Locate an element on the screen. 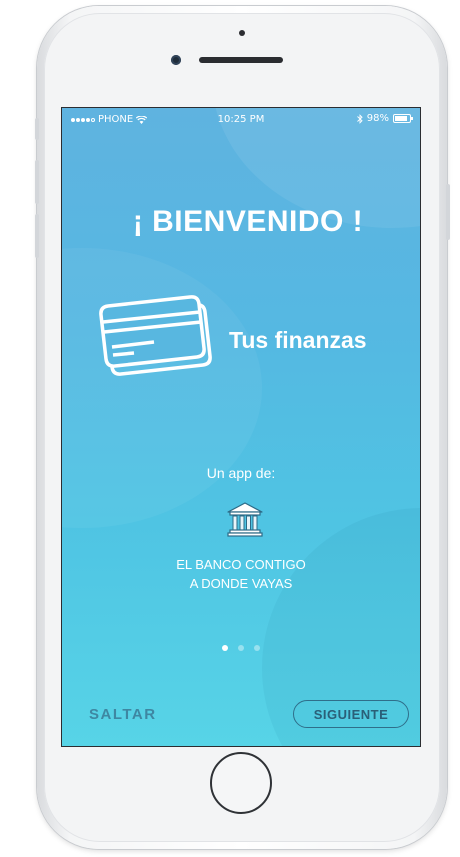  mute-switch is located at coordinates (37, 129).